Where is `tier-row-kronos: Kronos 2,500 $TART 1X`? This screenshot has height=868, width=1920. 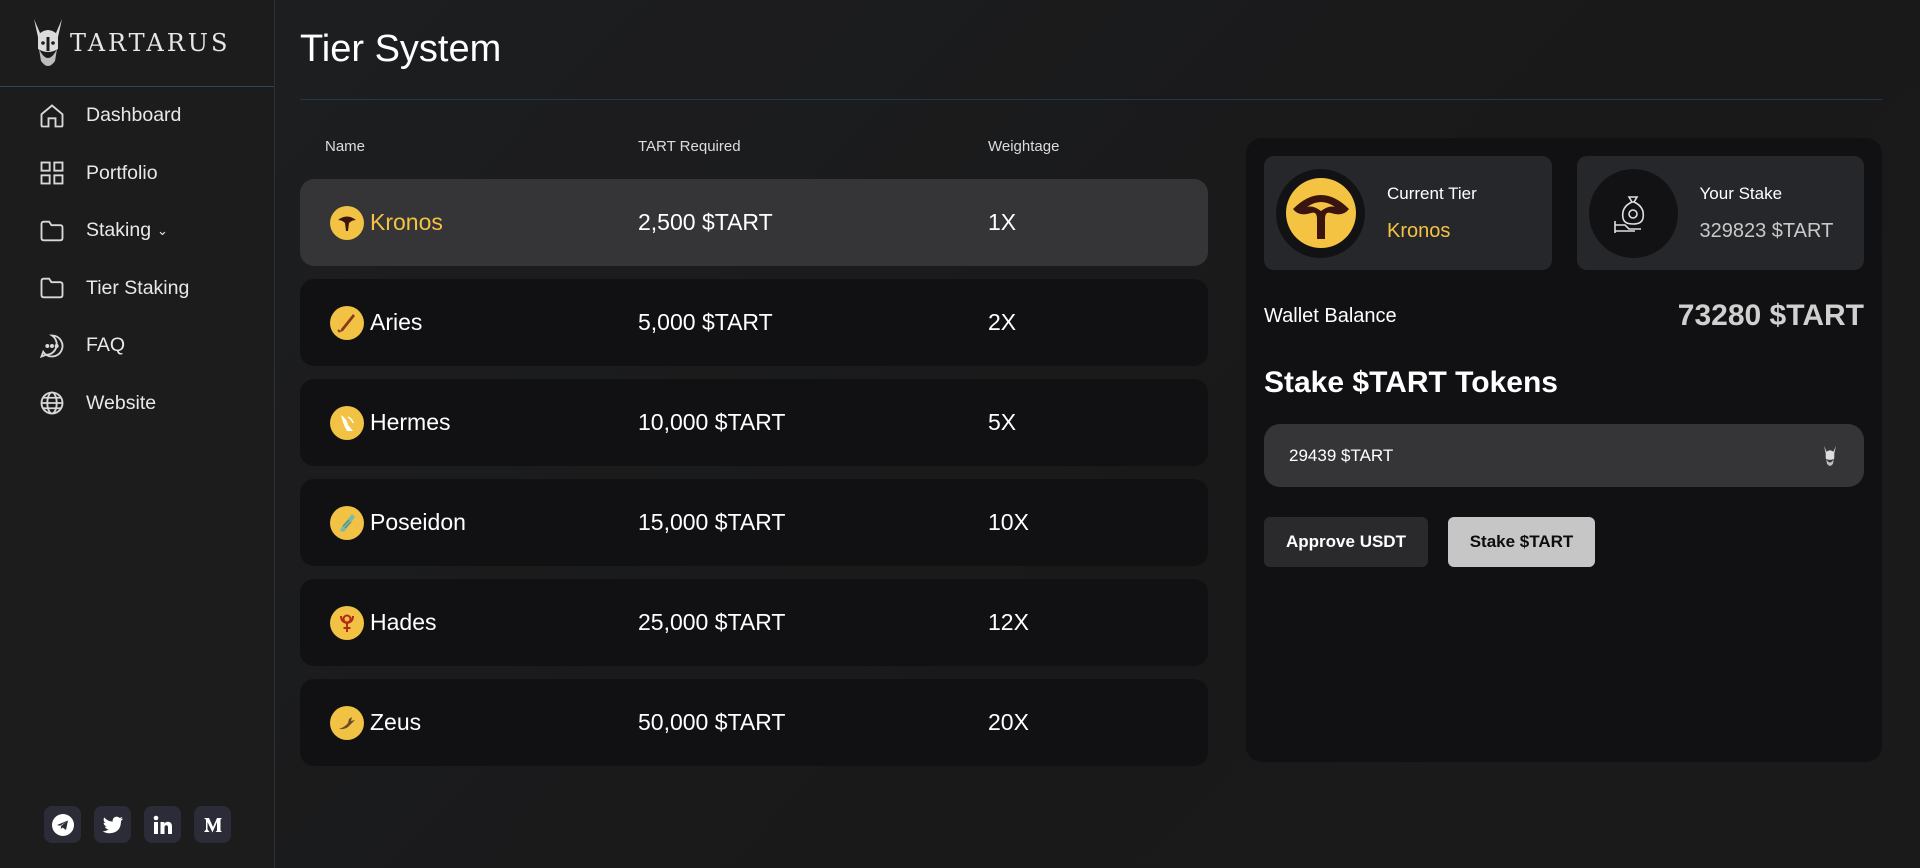
tier-row-kronos: Kronos 2,500 $TART 1X is located at coordinates (754, 222).